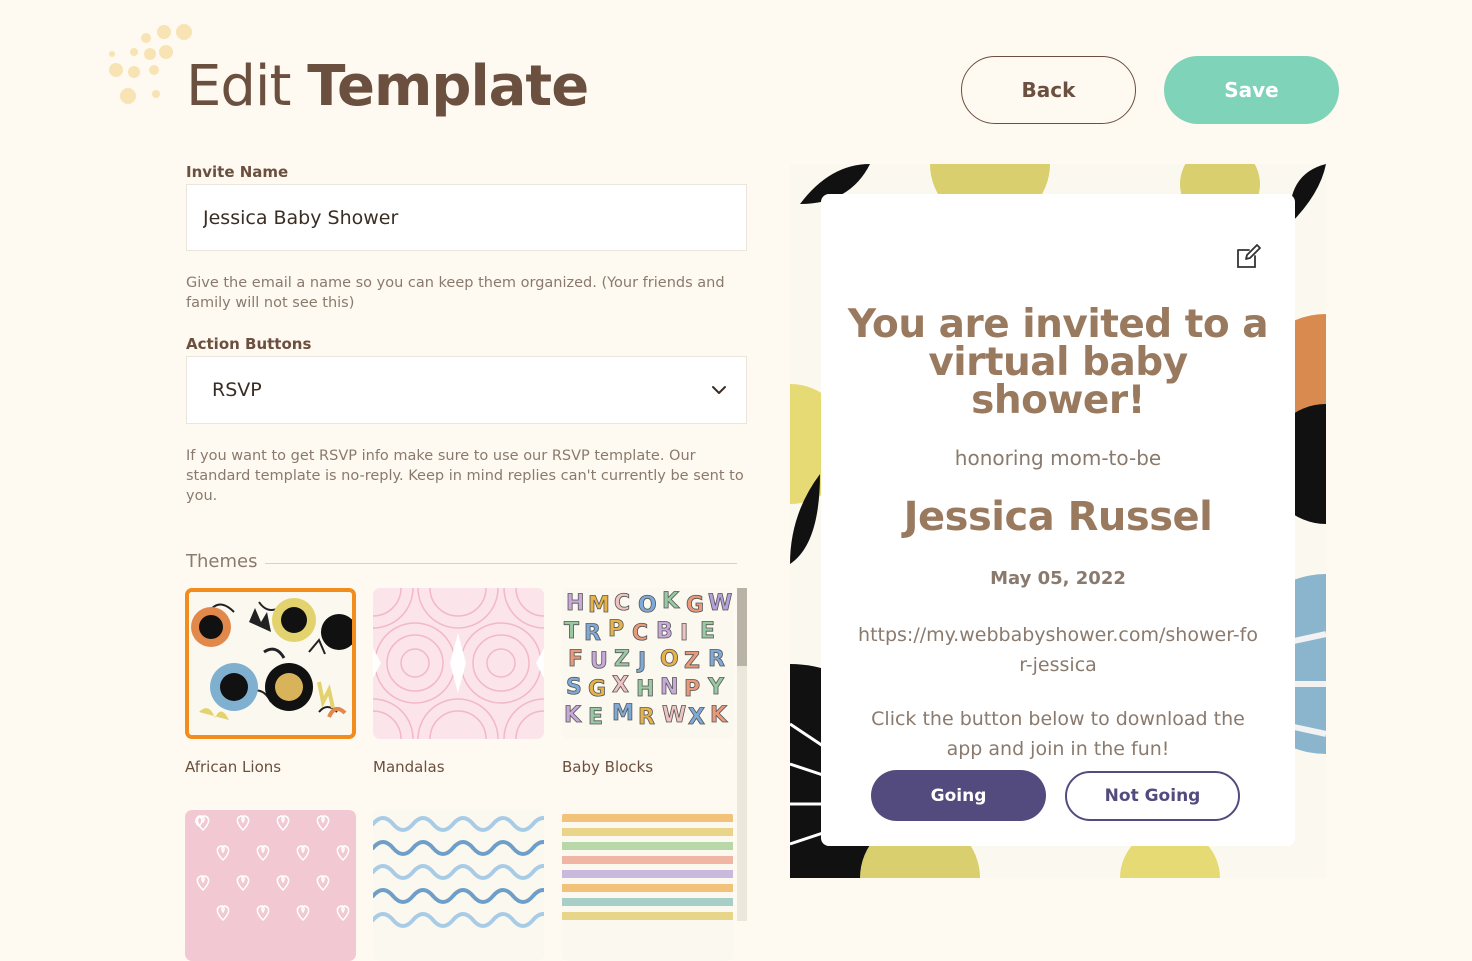 This screenshot has height=961, width=1472. What do you see at coordinates (1251, 90) in the screenshot?
I see `save-button: Save` at bounding box center [1251, 90].